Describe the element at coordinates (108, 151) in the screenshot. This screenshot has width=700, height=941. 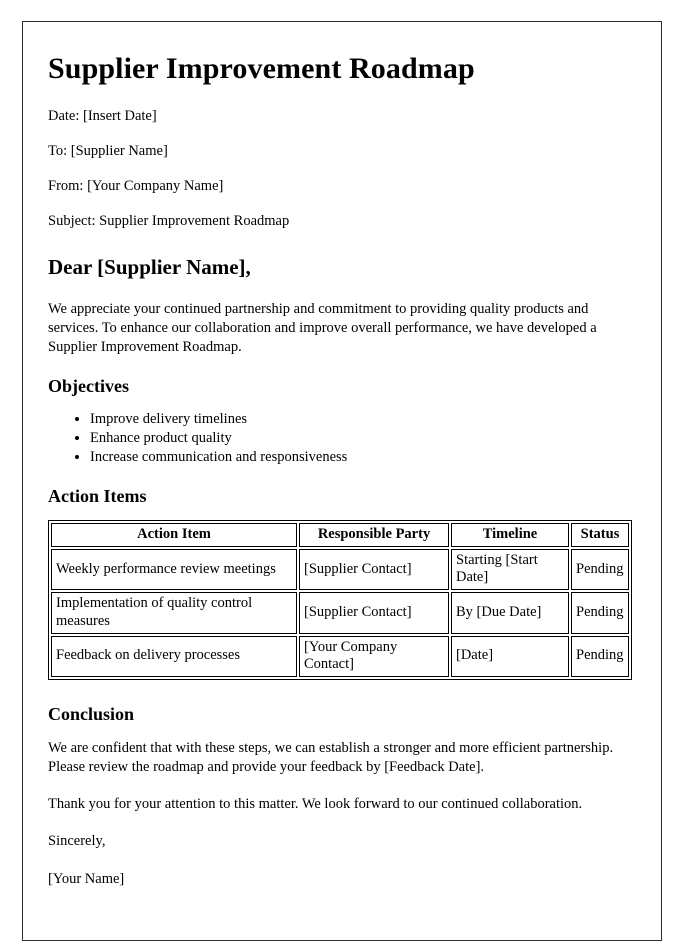
I see `meta-line-to: To: [Supplier Name]` at that location.